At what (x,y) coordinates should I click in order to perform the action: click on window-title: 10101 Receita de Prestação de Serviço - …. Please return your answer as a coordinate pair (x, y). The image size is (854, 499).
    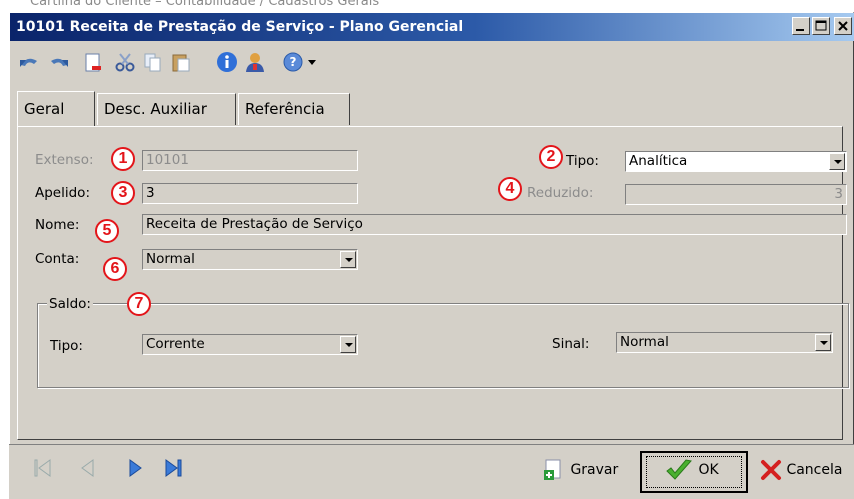
    Looking at the image, I should click on (240, 27).